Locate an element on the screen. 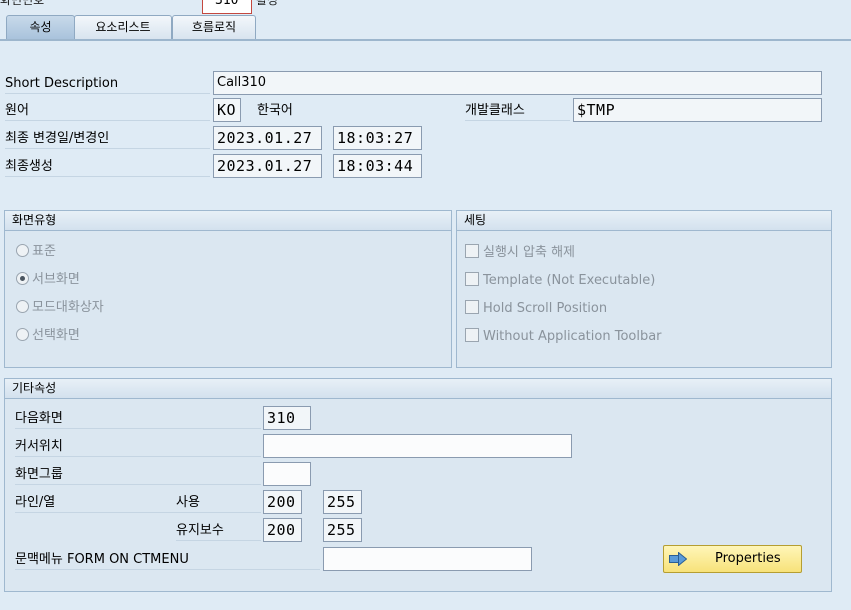  used-label: 사용 is located at coordinates (188, 502).